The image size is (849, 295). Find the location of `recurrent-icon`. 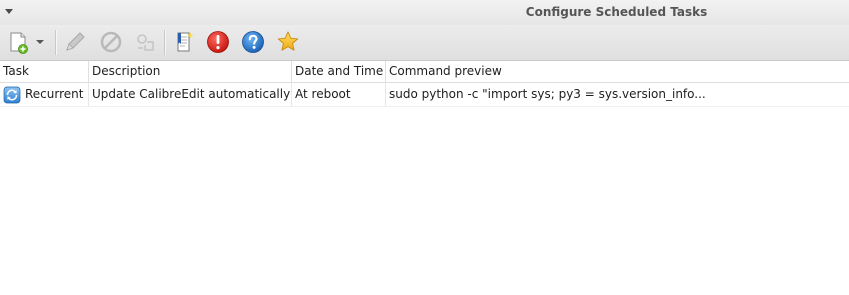

recurrent-icon is located at coordinates (12, 94).